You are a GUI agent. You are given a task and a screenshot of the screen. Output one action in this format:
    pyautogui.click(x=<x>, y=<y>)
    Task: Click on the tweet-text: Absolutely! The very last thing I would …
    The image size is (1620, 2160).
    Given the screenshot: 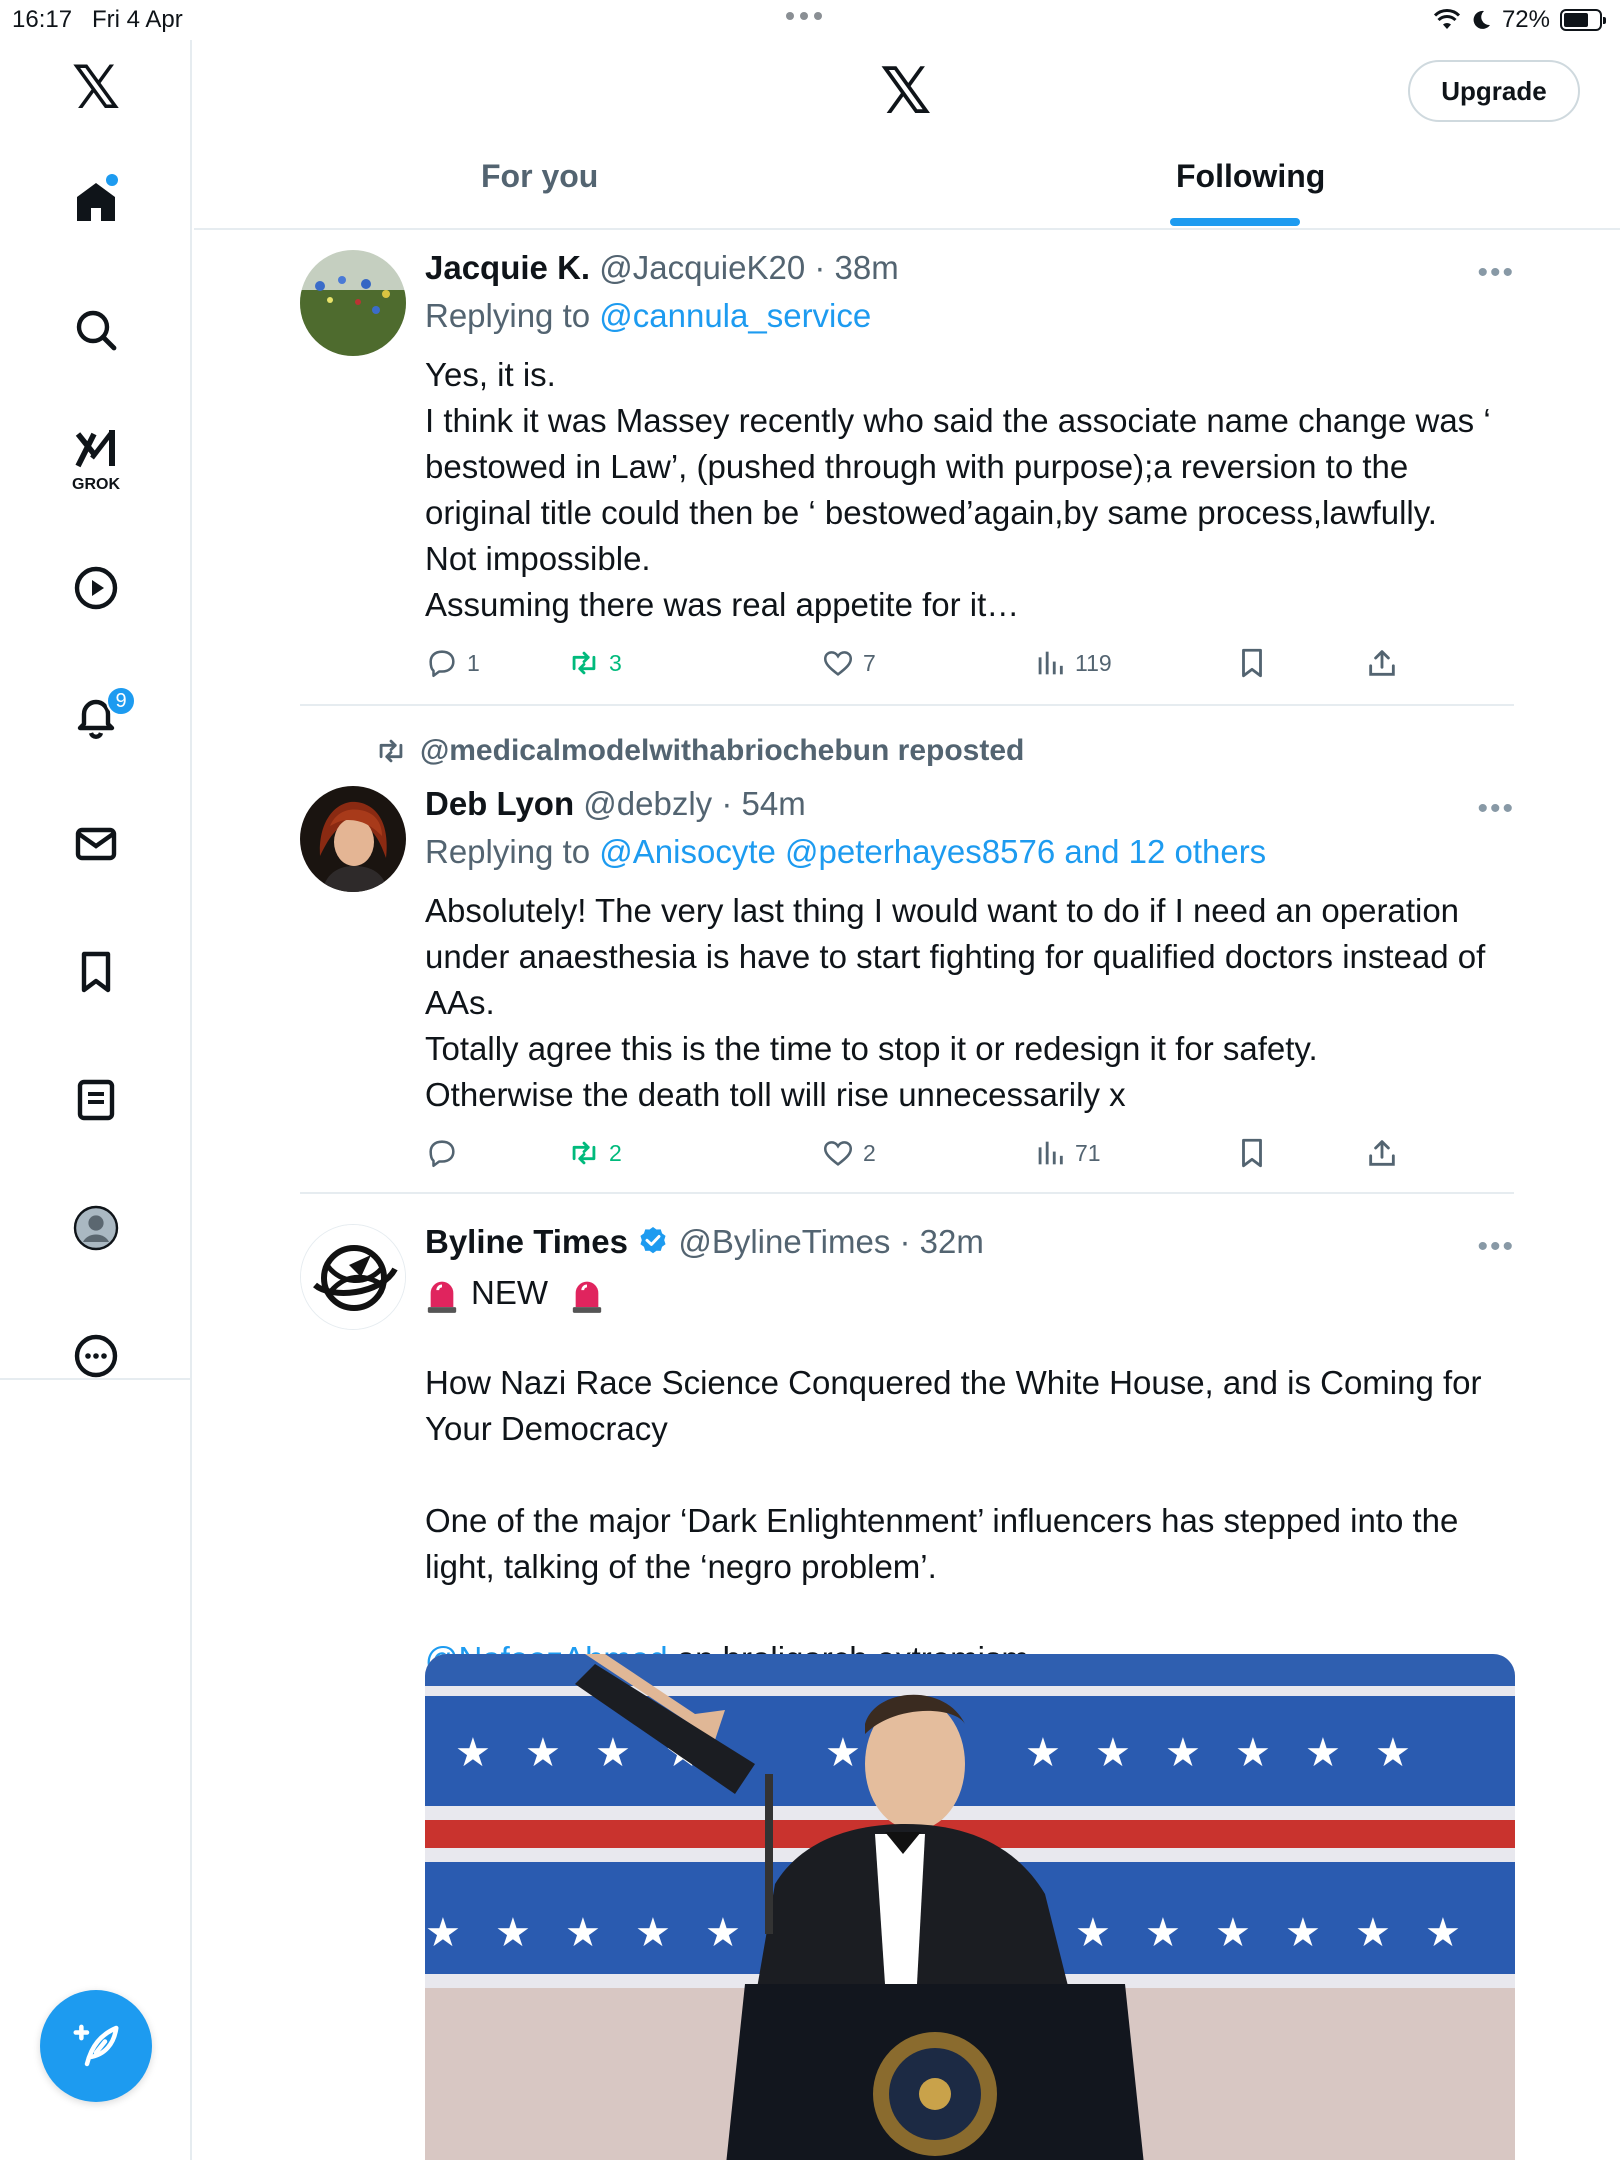 What is the action you would take?
    pyautogui.click(x=955, y=1002)
    